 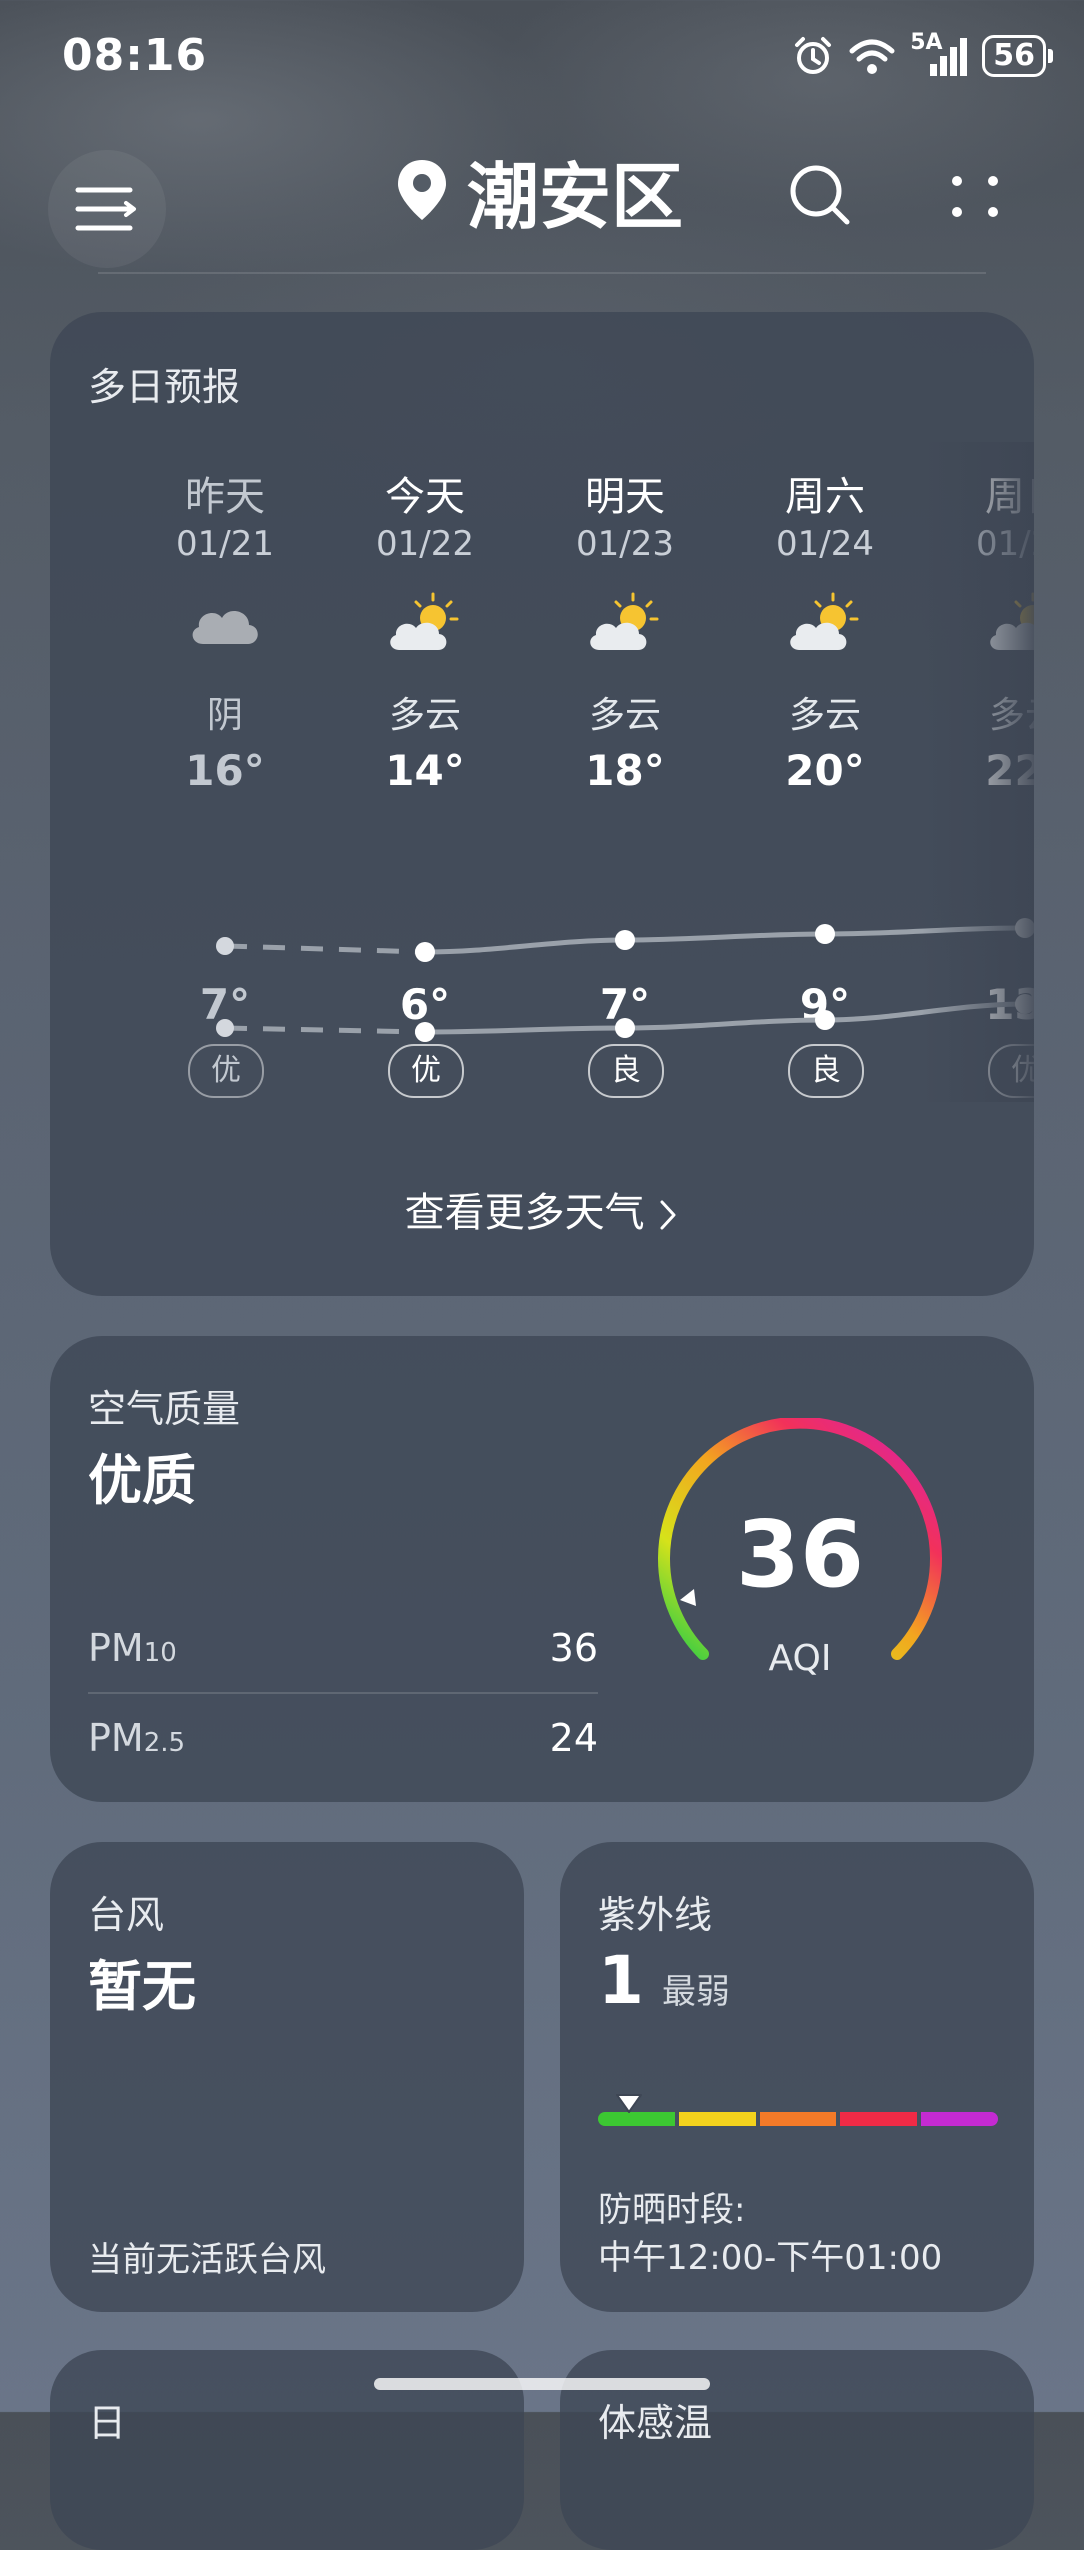 I want to click on pm10-value: 36, so click(x=573, y=1648).